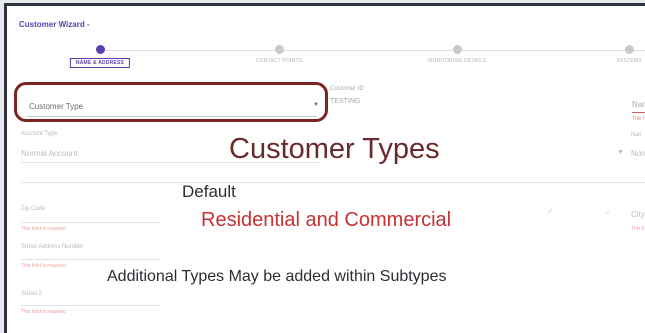  I want to click on overlay-title: Customer Types, so click(334, 149).